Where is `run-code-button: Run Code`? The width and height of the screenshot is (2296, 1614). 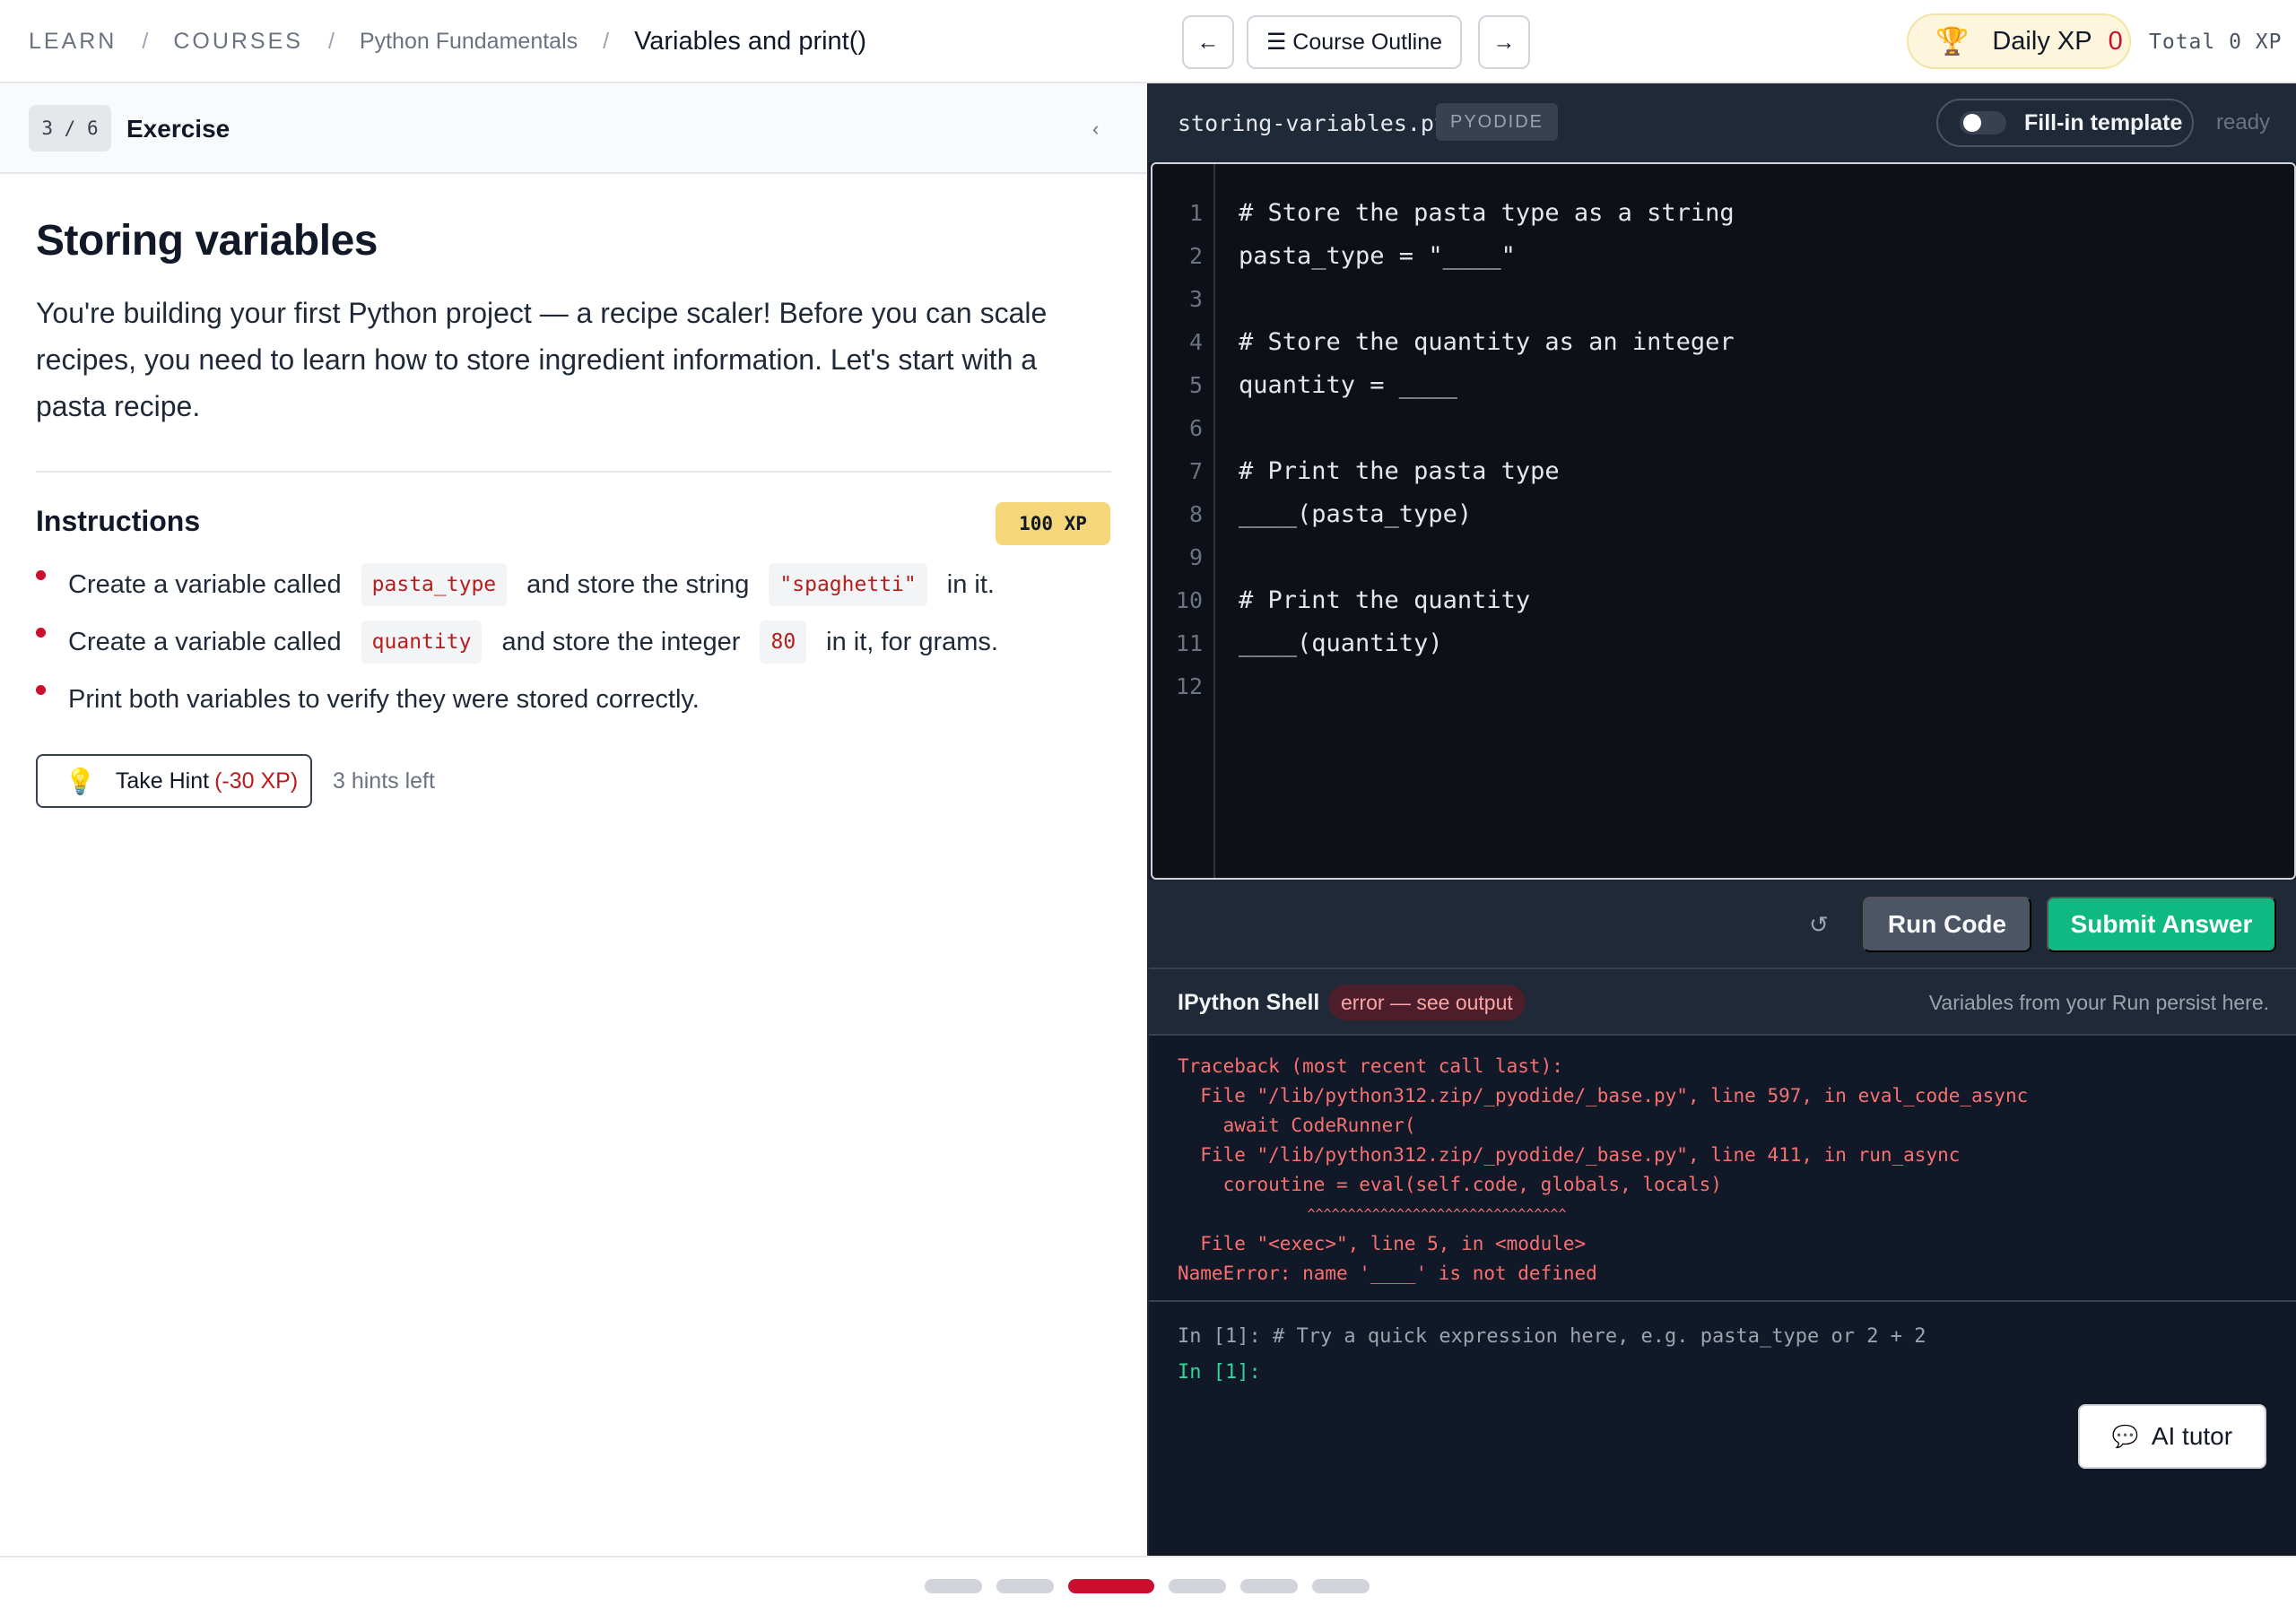 run-code-button: Run Code is located at coordinates (1947, 924).